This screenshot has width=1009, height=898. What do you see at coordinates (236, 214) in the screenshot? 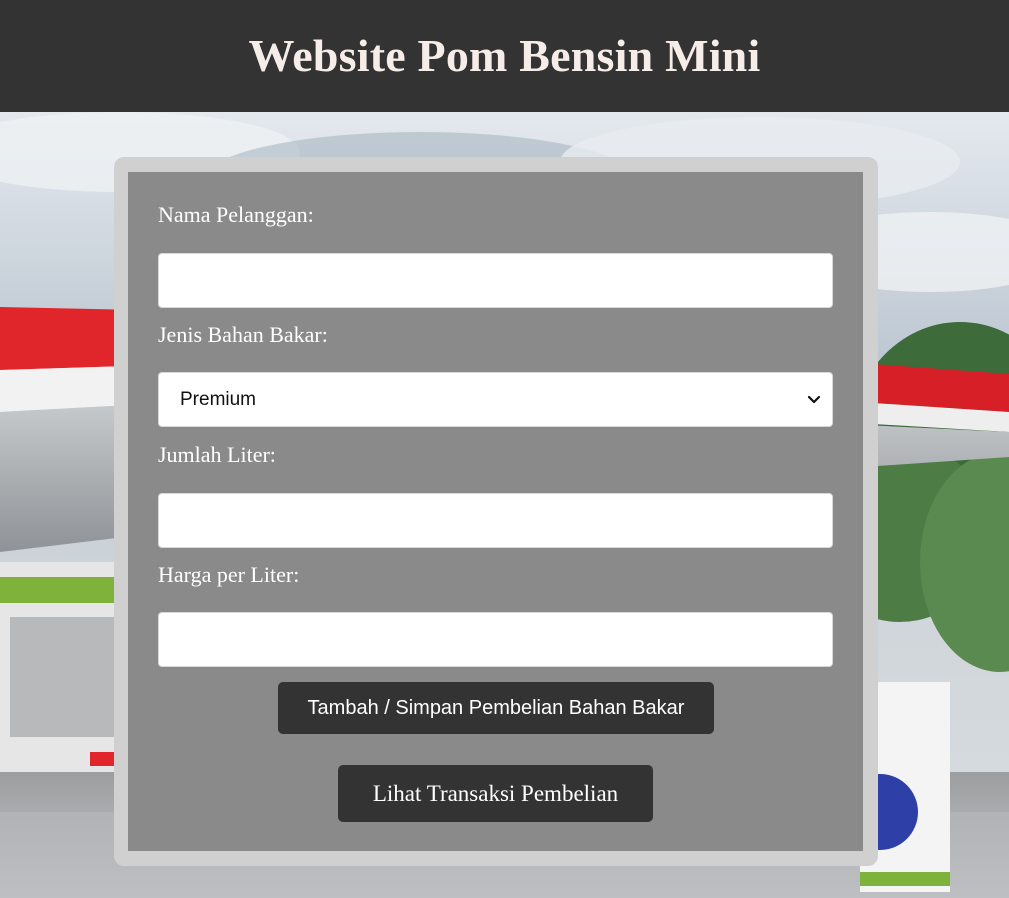
I see `customer-name-label: Nama Pelanggan:` at bounding box center [236, 214].